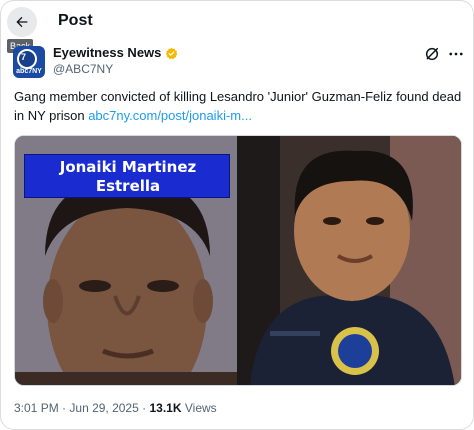 This screenshot has height=430, width=474. I want to click on post-meta: 3:01 PM · Jun 29, 2025 · 13.1K Views, so click(115, 408).